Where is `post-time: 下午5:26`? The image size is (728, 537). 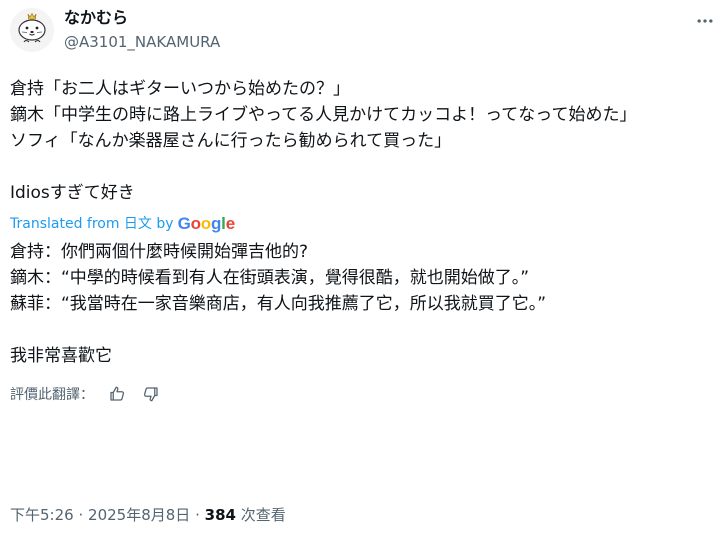 post-time: 下午5:26 is located at coordinates (42, 515).